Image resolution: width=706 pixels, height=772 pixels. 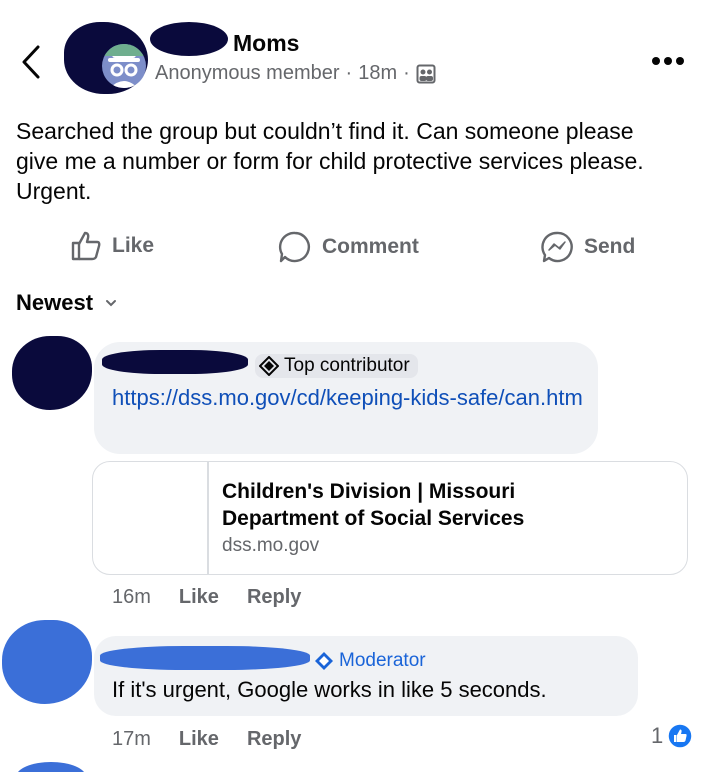 I want to click on messenger-icon, so click(x=557, y=247).